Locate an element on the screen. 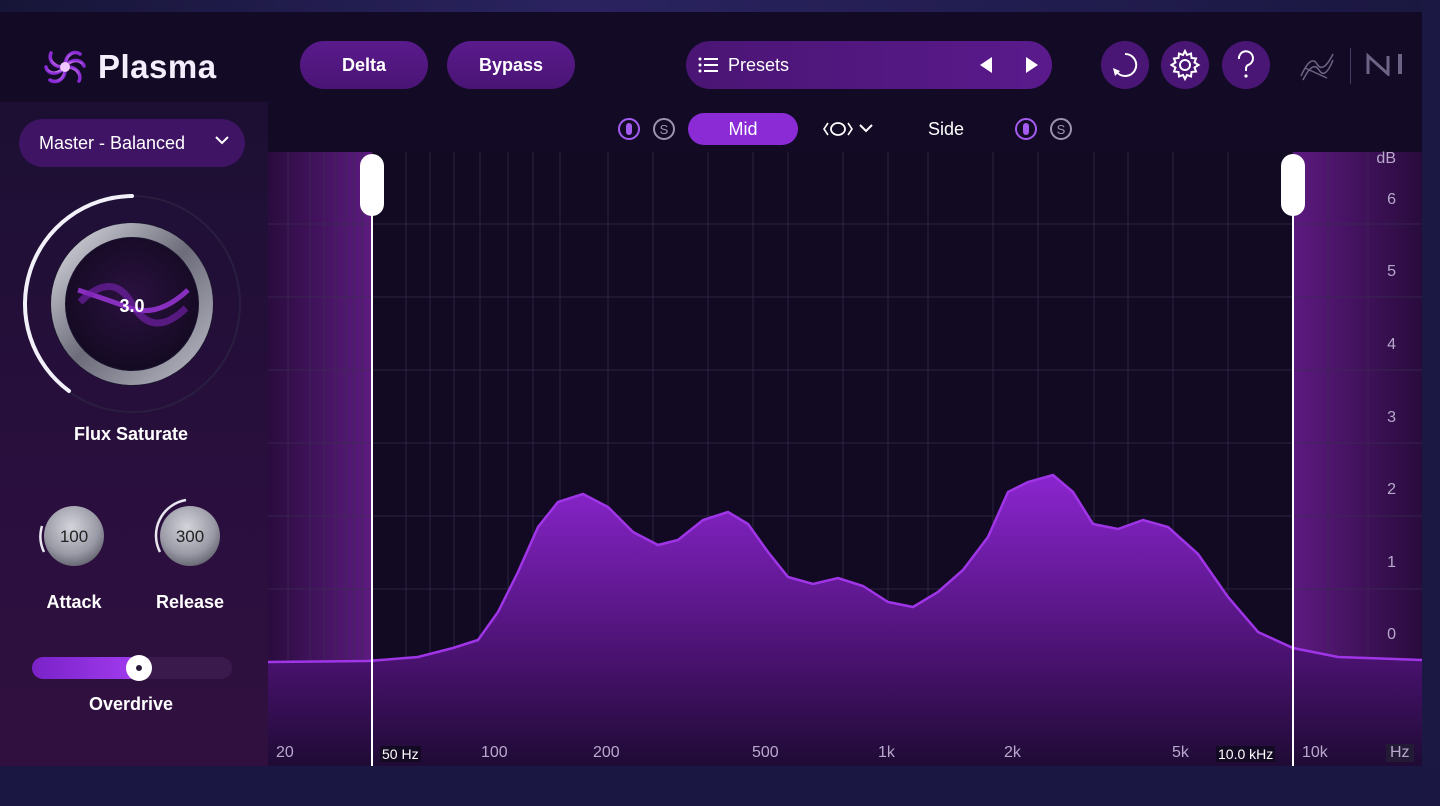 The height and width of the screenshot is (806, 1440). freq-tick-label: 5k is located at coordinates (1180, 752).